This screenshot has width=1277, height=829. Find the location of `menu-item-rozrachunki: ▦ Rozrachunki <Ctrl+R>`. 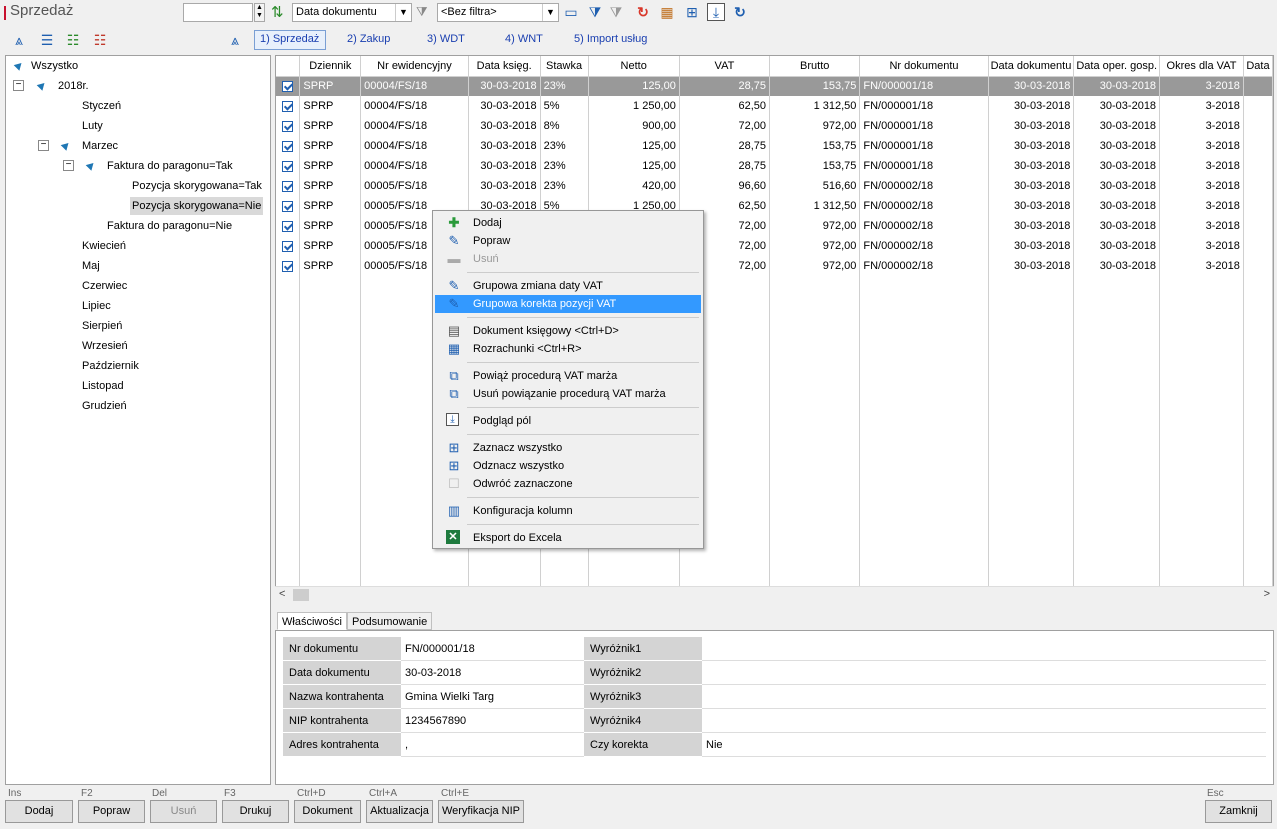

menu-item-rozrachunki: ▦ Rozrachunki <Ctrl+R> is located at coordinates (568, 349).